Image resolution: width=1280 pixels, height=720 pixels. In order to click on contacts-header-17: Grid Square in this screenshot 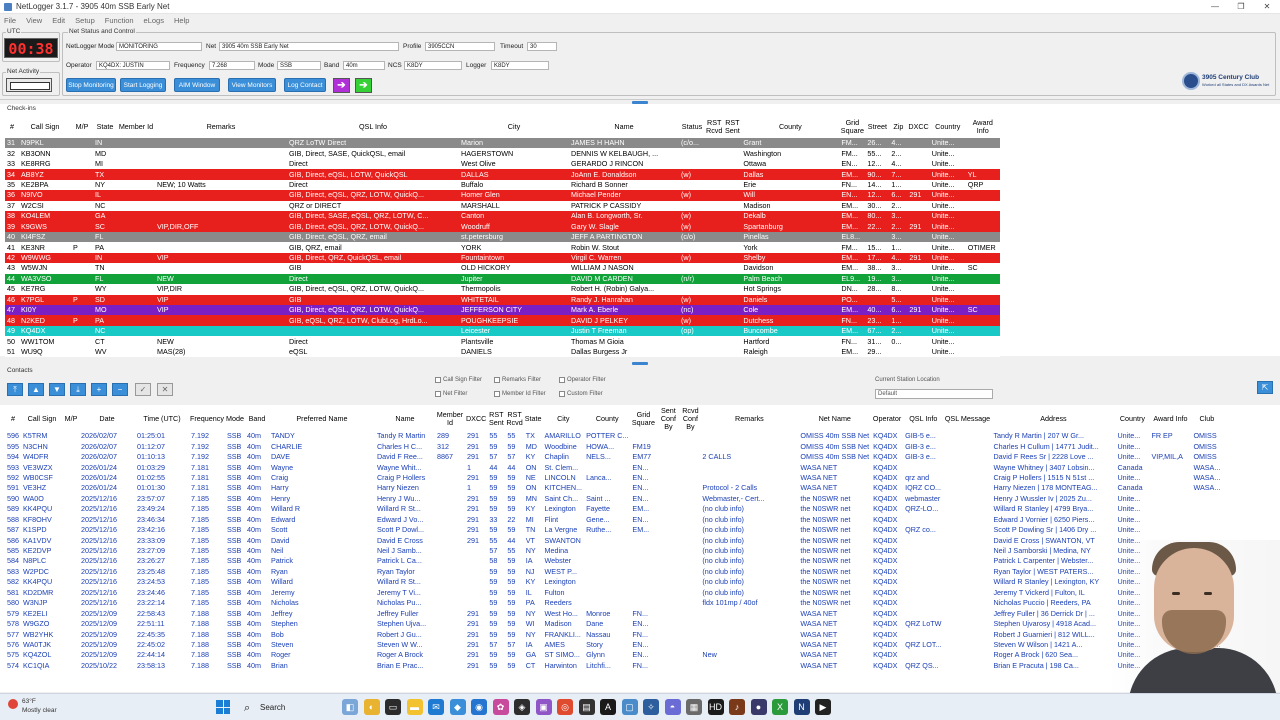, I will do `click(643, 419)`.